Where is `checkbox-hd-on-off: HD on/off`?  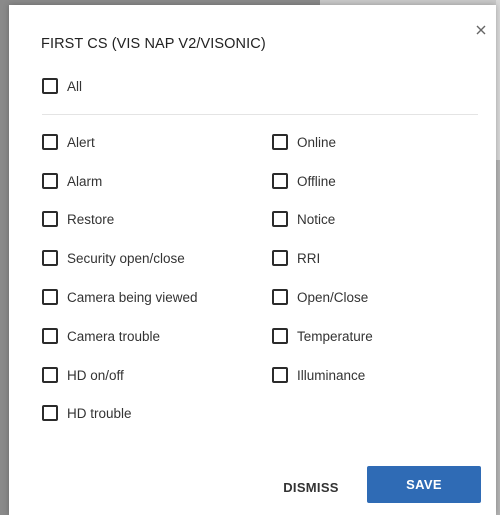 checkbox-hd-on-off: HD on/off is located at coordinates (83, 375).